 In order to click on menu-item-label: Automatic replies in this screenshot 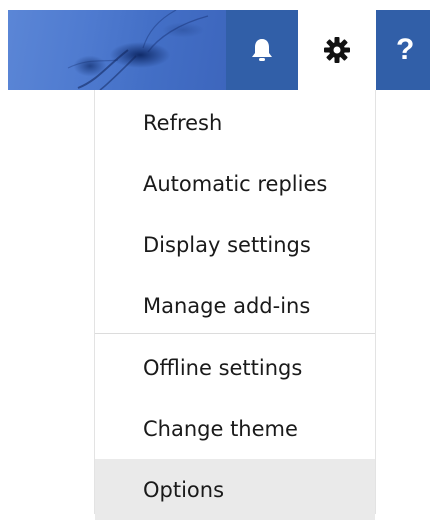, I will do `click(235, 183)`.